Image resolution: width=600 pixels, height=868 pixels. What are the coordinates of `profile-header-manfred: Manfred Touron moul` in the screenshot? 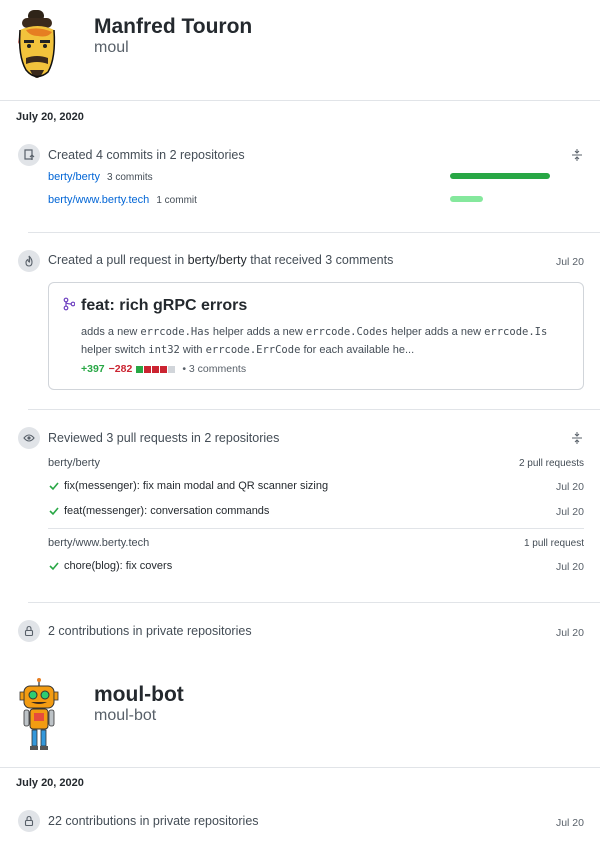 It's located at (300, 48).